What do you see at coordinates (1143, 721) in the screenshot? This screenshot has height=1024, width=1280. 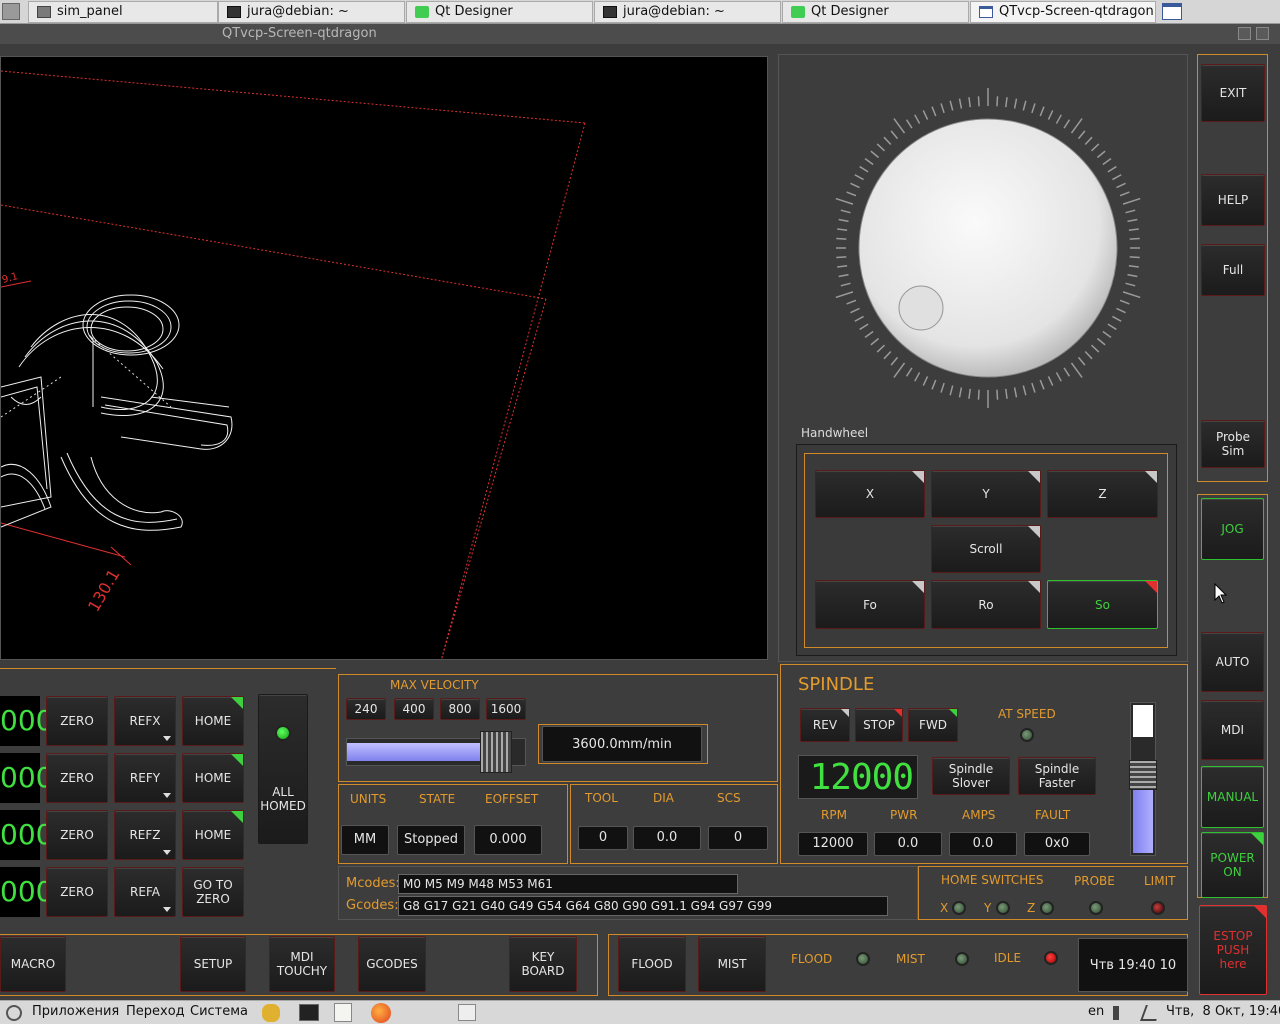 I see `slider-top-cap` at bounding box center [1143, 721].